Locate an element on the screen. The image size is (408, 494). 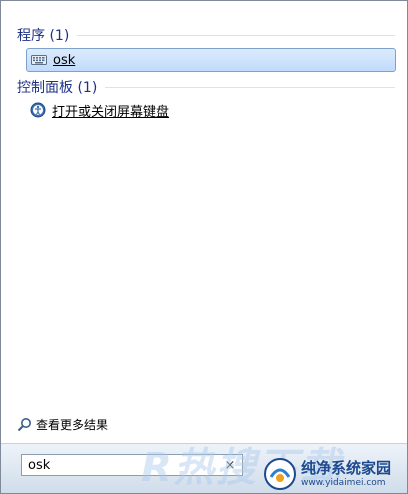
result-item-osk: osk is located at coordinates (211, 60).